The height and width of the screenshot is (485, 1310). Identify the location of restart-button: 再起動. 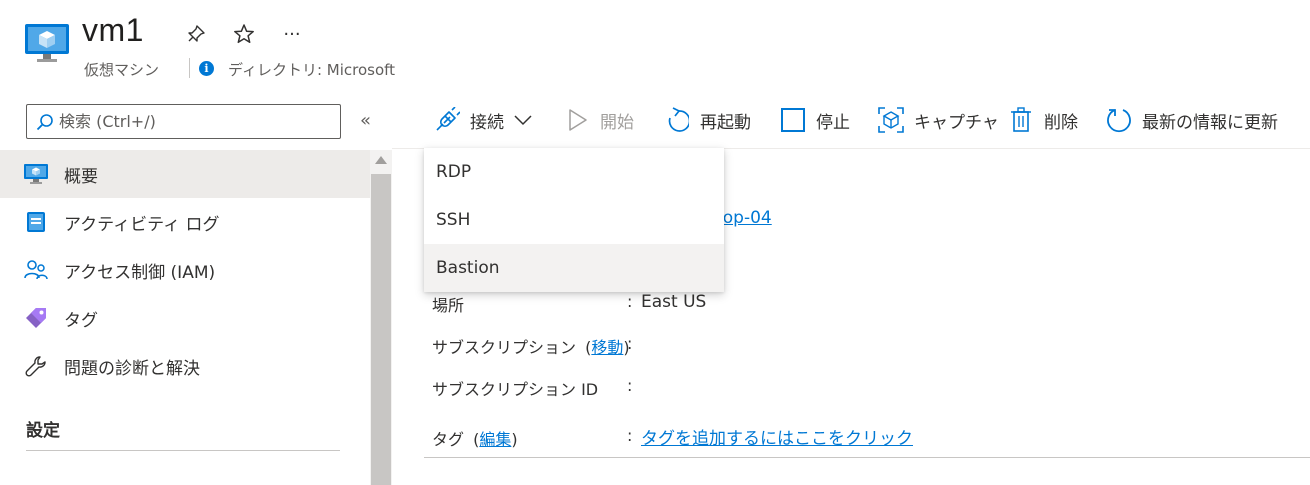
(707, 120).